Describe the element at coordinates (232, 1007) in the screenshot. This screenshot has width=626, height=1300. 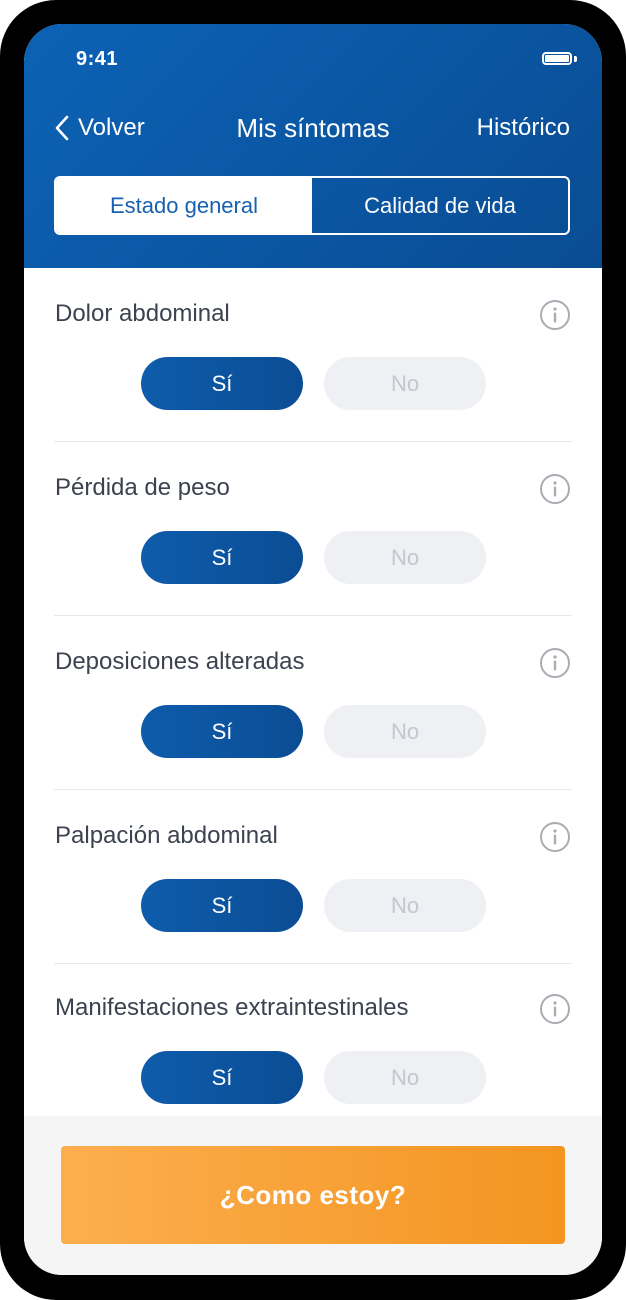
I see `symptom-label: Manifestaciones extraintestinales` at that location.